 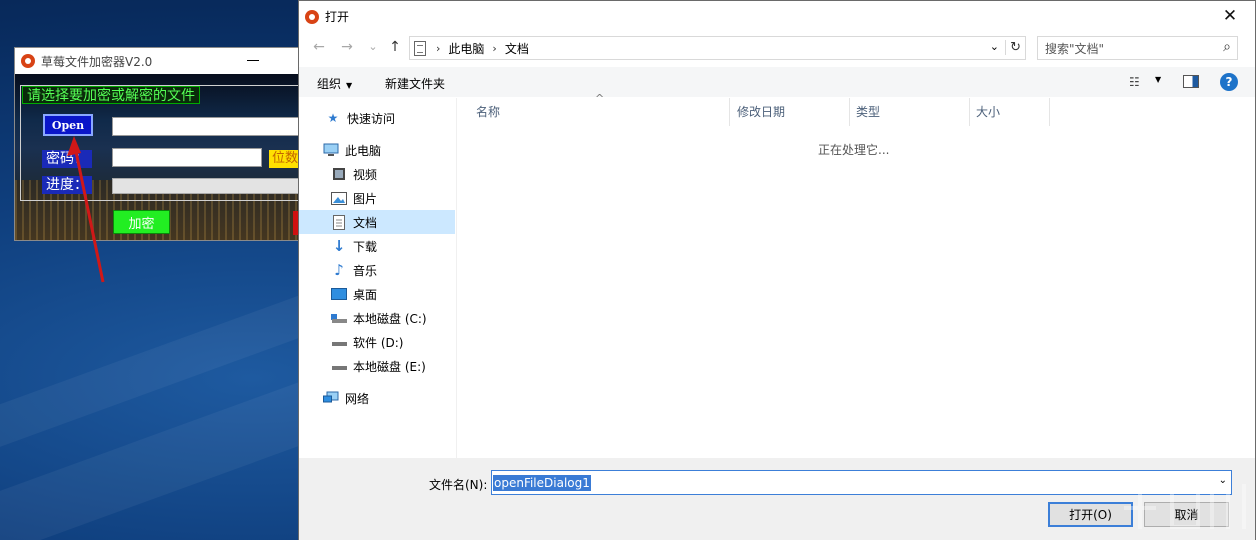 I want to click on close-icon: ✕, so click(x=1230, y=16).